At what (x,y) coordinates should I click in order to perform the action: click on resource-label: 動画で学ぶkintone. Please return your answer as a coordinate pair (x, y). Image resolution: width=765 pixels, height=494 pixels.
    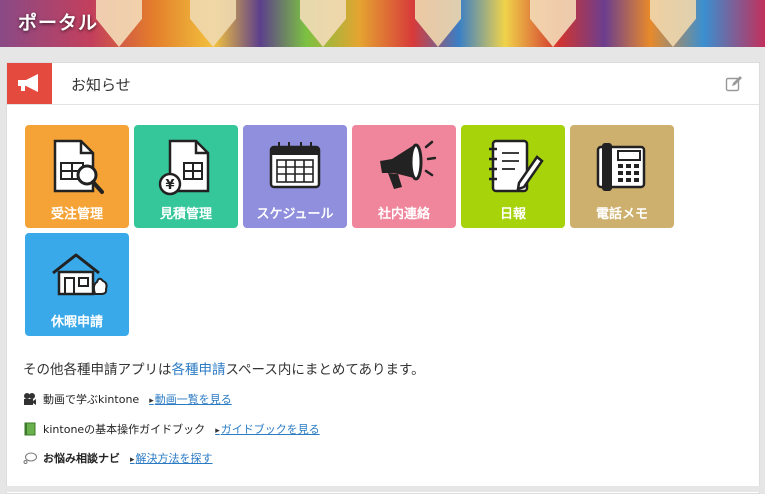
    Looking at the image, I should click on (91, 399).